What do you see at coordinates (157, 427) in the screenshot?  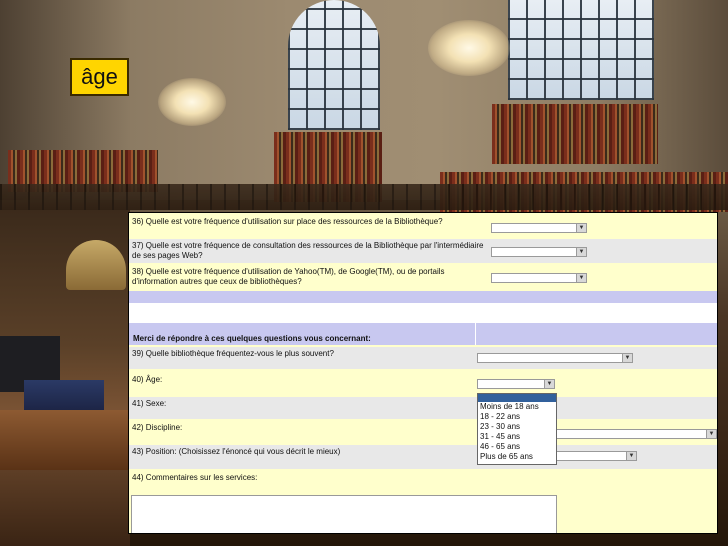 I see `question-label: 42) Discipline:` at bounding box center [157, 427].